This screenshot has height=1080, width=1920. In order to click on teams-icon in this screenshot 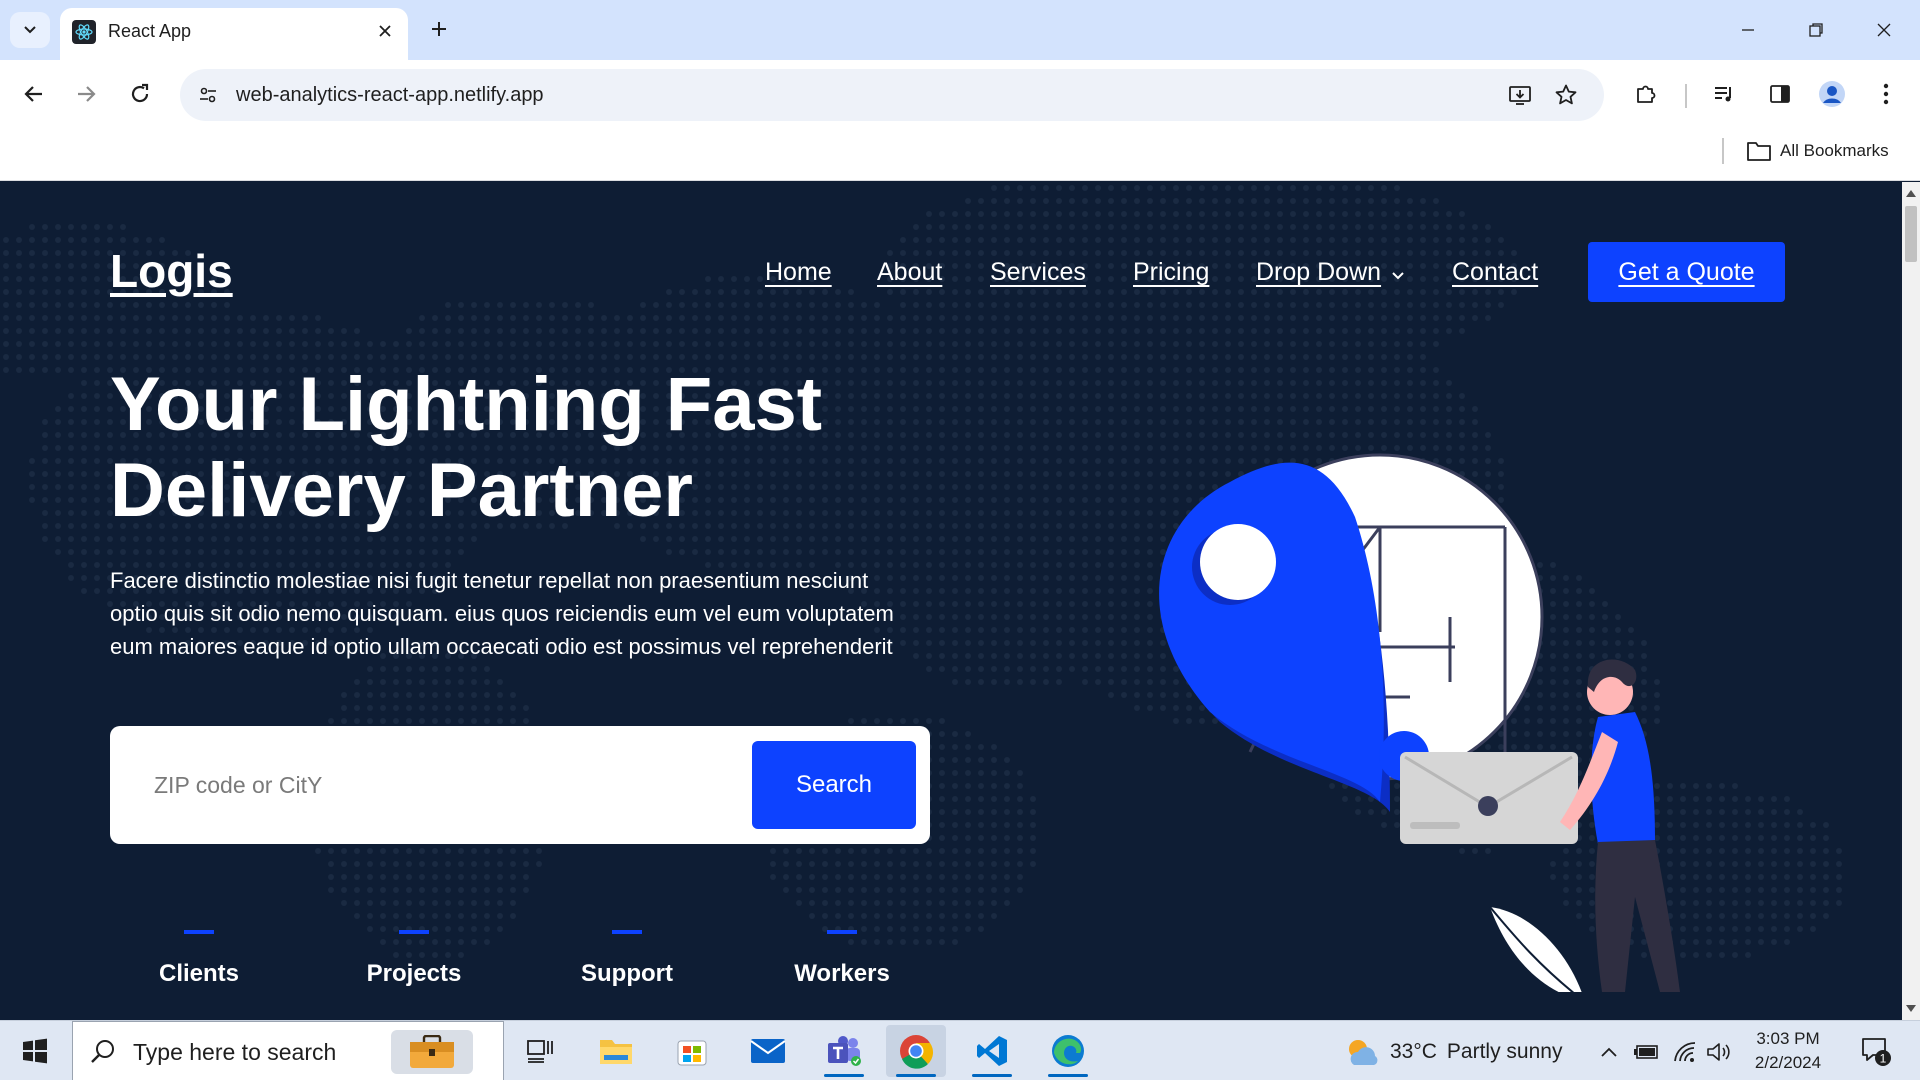, I will do `click(844, 1051)`.